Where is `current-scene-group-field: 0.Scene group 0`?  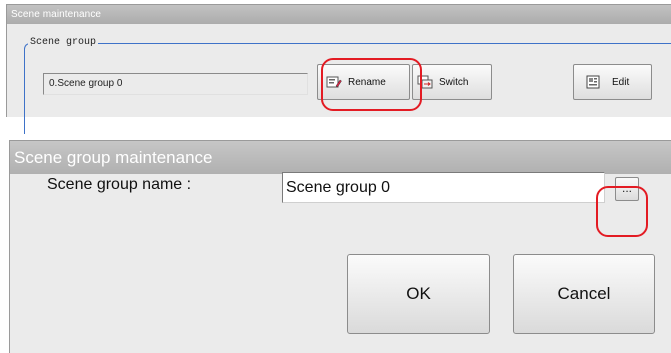 current-scene-group-field: 0.Scene group 0 is located at coordinates (175, 84).